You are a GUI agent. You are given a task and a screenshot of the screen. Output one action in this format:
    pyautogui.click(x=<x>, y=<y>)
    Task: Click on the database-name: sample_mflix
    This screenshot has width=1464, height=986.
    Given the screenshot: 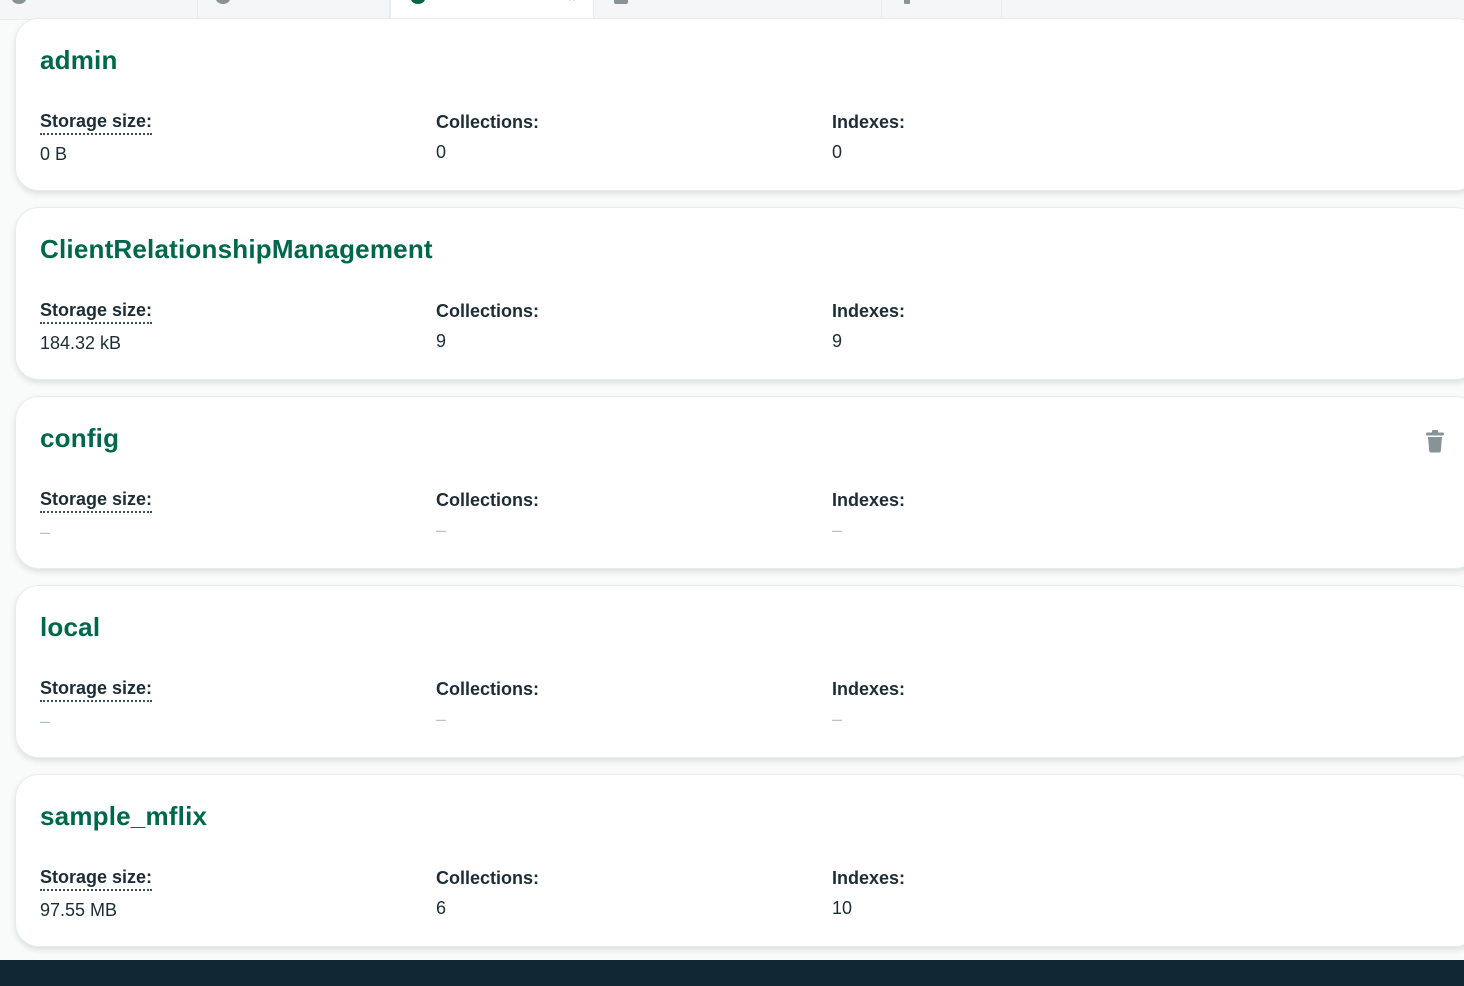 What is the action you would take?
    pyautogui.click(x=123, y=816)
    